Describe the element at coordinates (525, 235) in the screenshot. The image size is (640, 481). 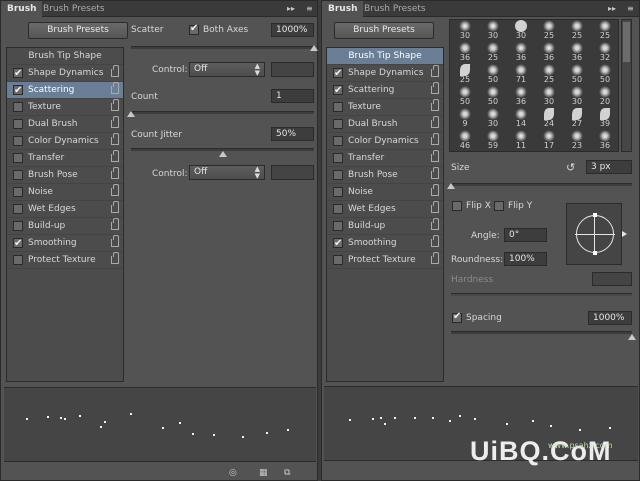
I see `angle-value-field: 0°` at that location.